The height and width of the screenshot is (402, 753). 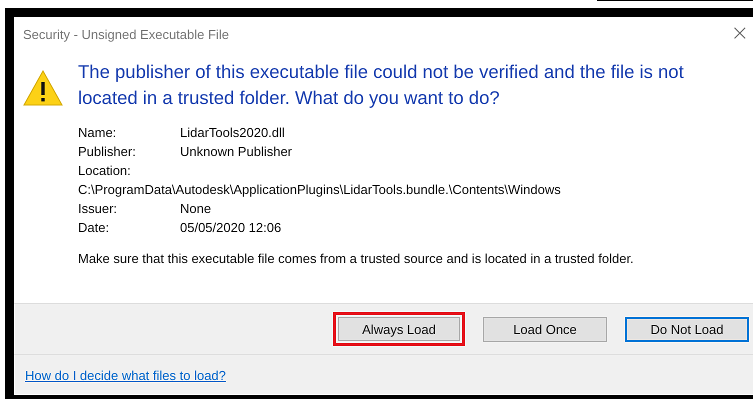 I want to click on warning-icon, so click(x=43, y=88).